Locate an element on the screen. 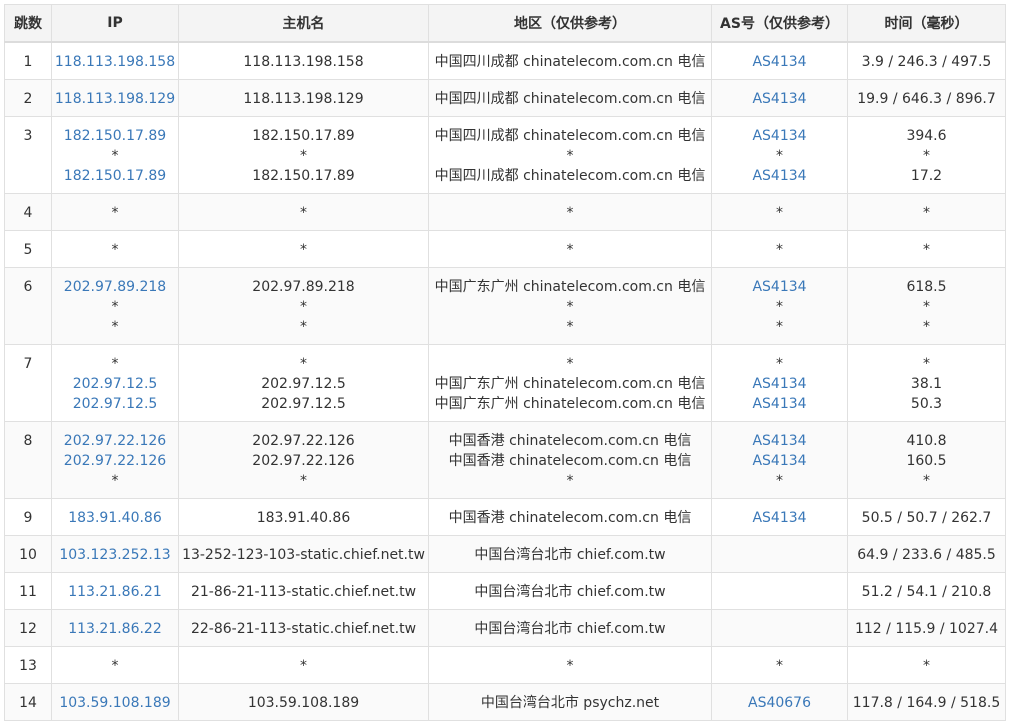 This screenshot has width=1009, height=723. time-cell: 112 / 115.9 / 1027.4 is located at coordinates (926, 627).